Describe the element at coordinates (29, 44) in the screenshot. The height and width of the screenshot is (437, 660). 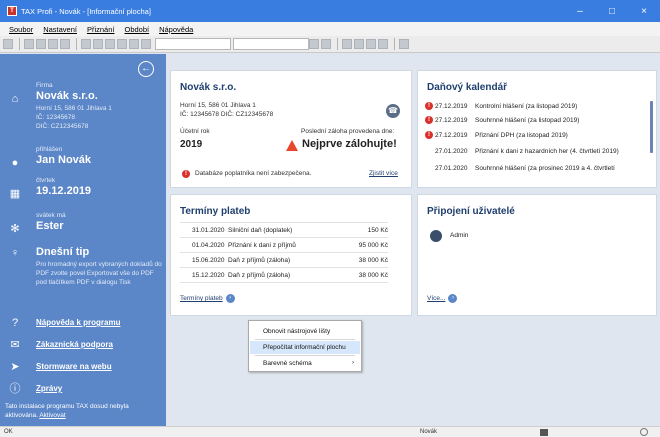
I see `toolbar-new-icon` at that location.